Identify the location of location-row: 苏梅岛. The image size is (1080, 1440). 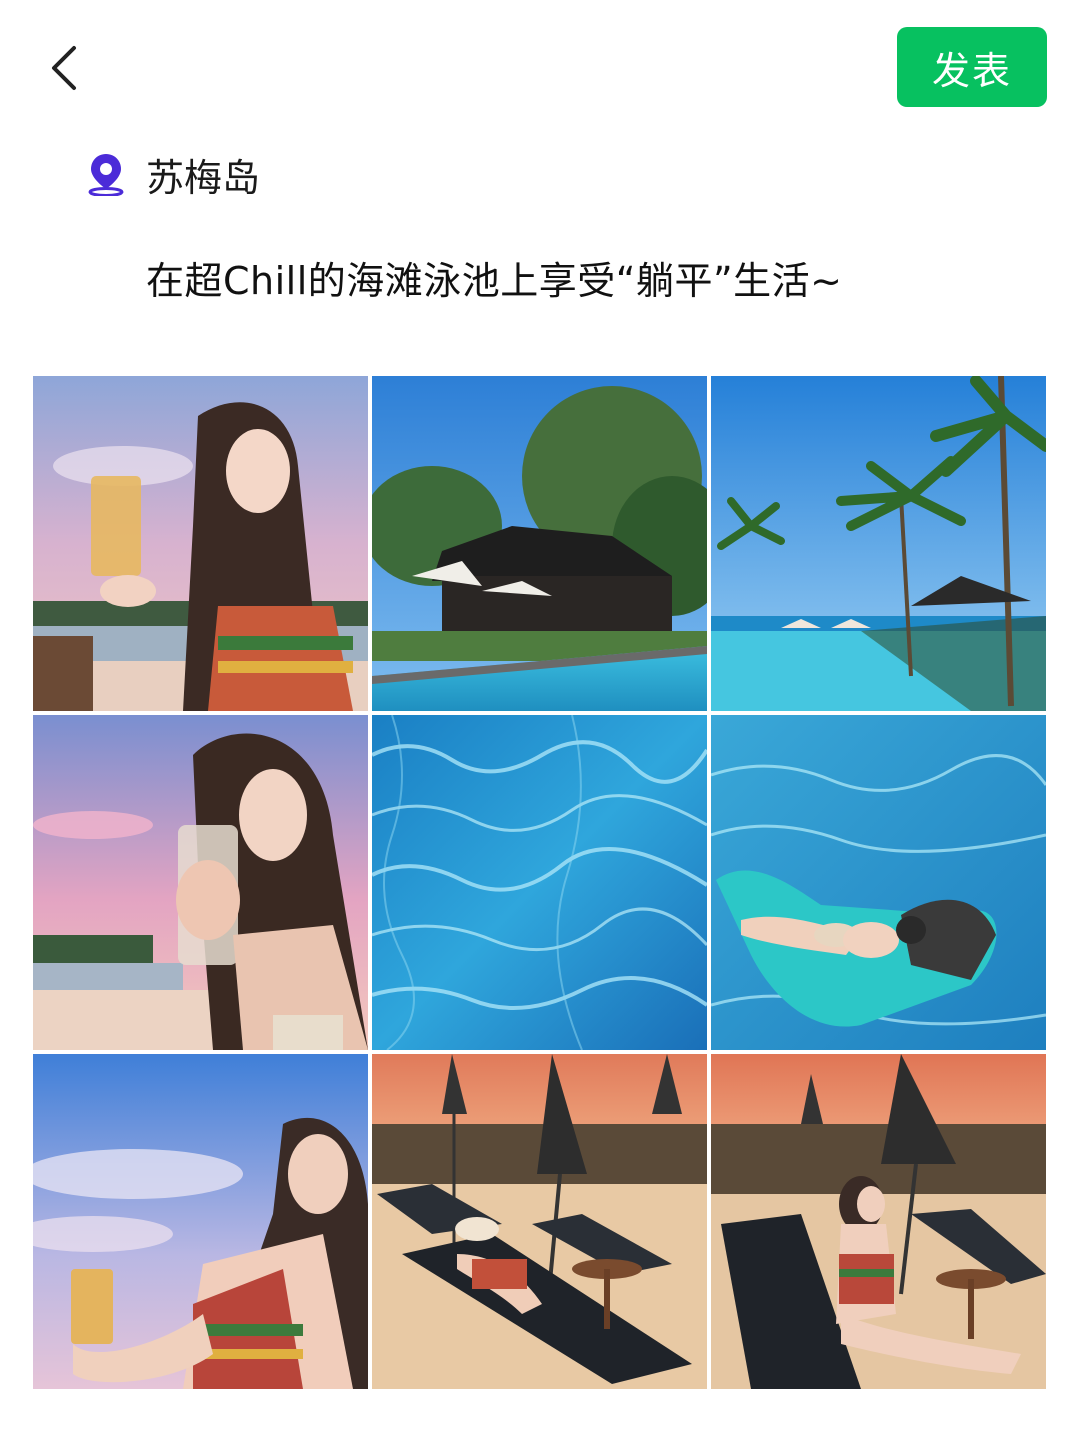
(173, 174).